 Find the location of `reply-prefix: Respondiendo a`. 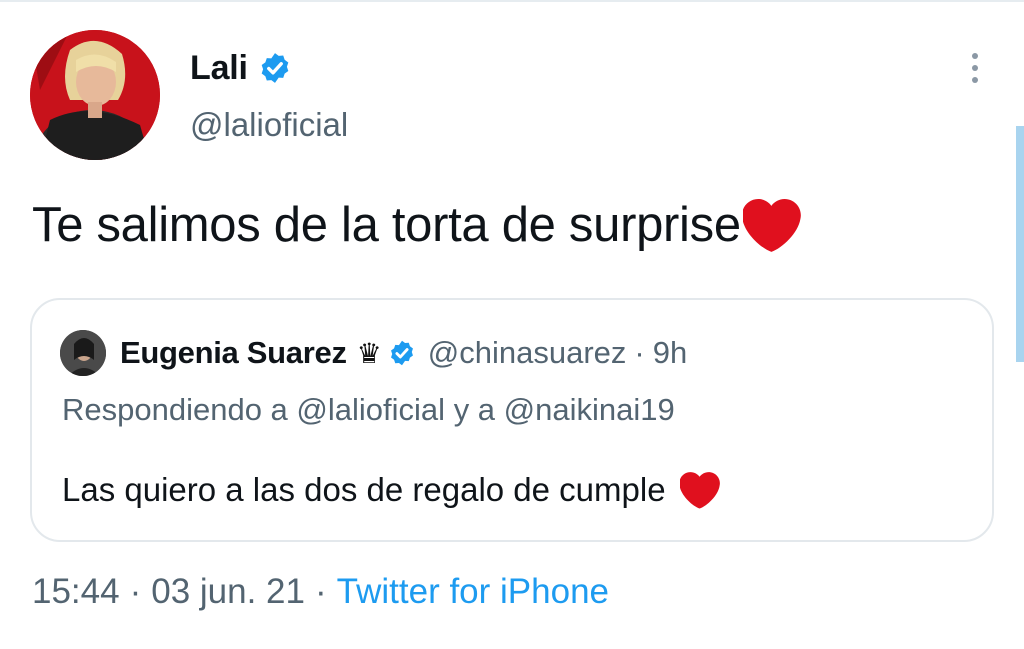

reply-prefix: Respondiendo a is located at coordinates (175, 409).